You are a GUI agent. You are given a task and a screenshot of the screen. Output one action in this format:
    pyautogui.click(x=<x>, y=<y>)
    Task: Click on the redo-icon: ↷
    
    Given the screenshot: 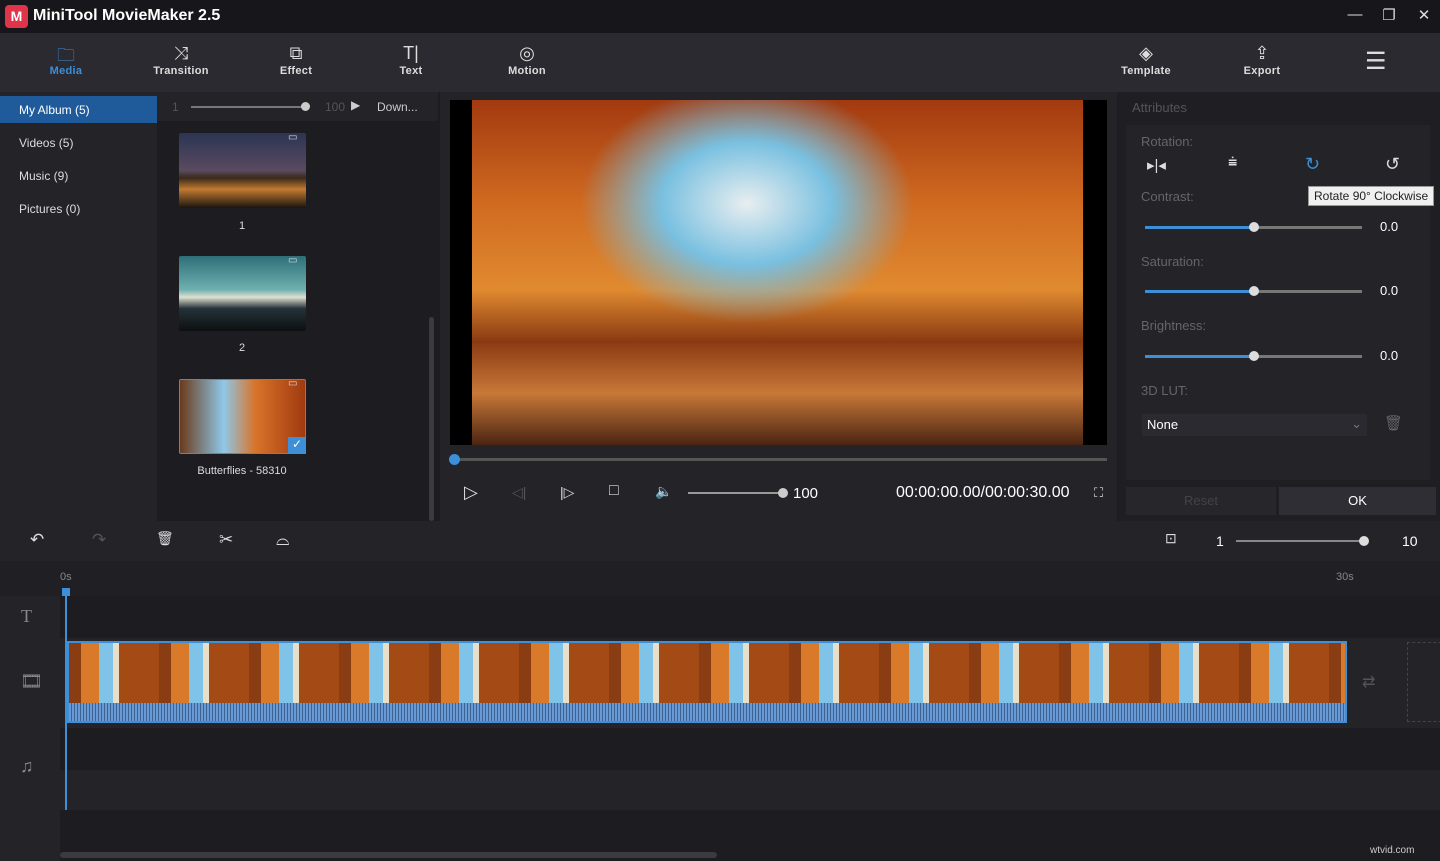 What is the action you would take?
    pyautogui.click(x=99, y=540)
    